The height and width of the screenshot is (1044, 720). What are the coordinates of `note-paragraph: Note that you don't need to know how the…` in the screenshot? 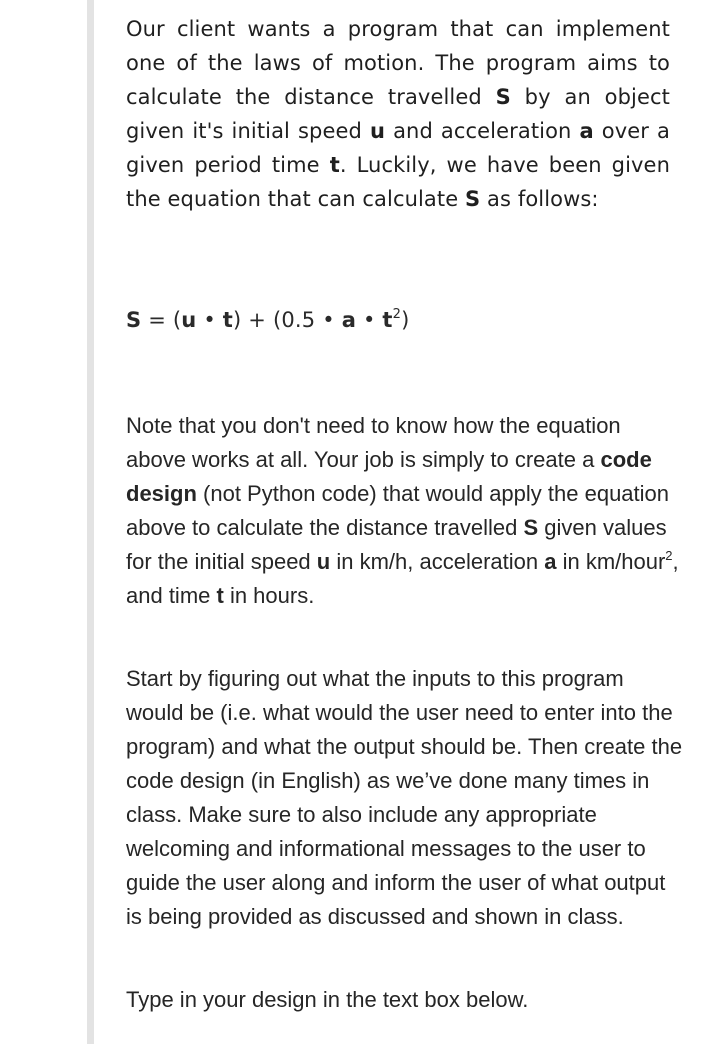 It's located at (402, 510).